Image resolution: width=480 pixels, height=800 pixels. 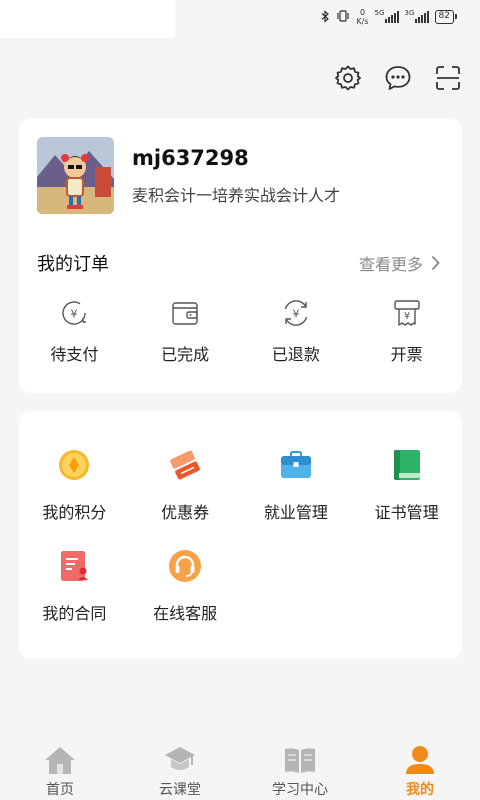 I want to click on chevron-right-icon, so click(x=435, y=263).